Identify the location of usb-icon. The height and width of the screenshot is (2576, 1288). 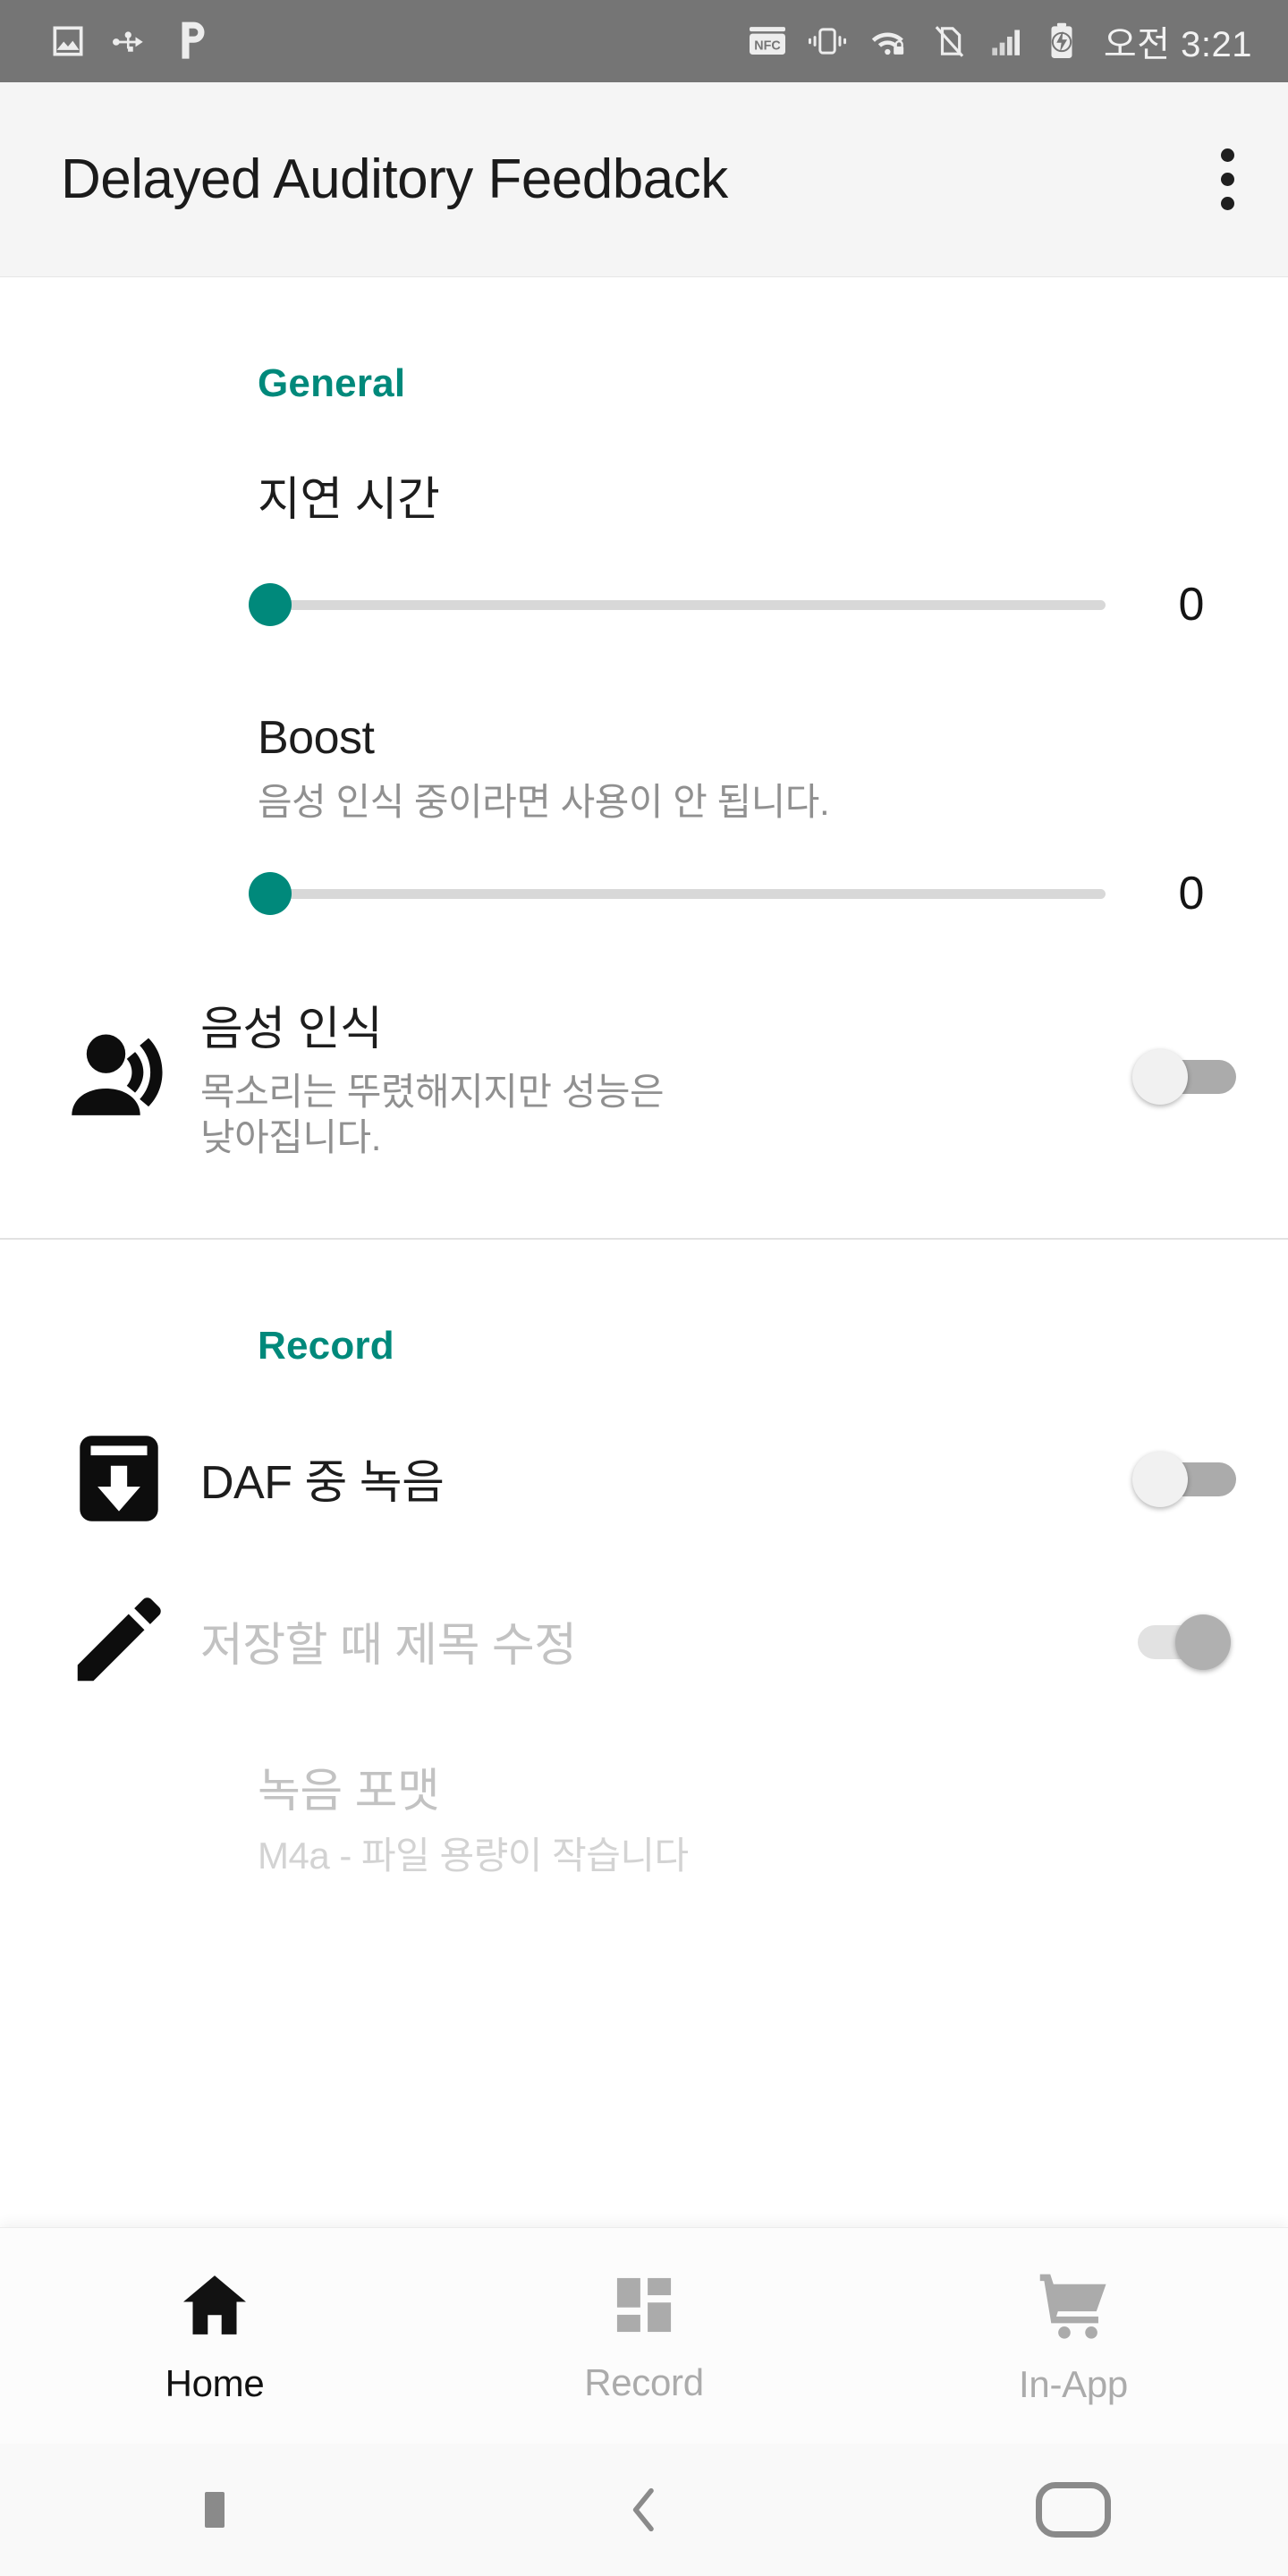
(128, 41).